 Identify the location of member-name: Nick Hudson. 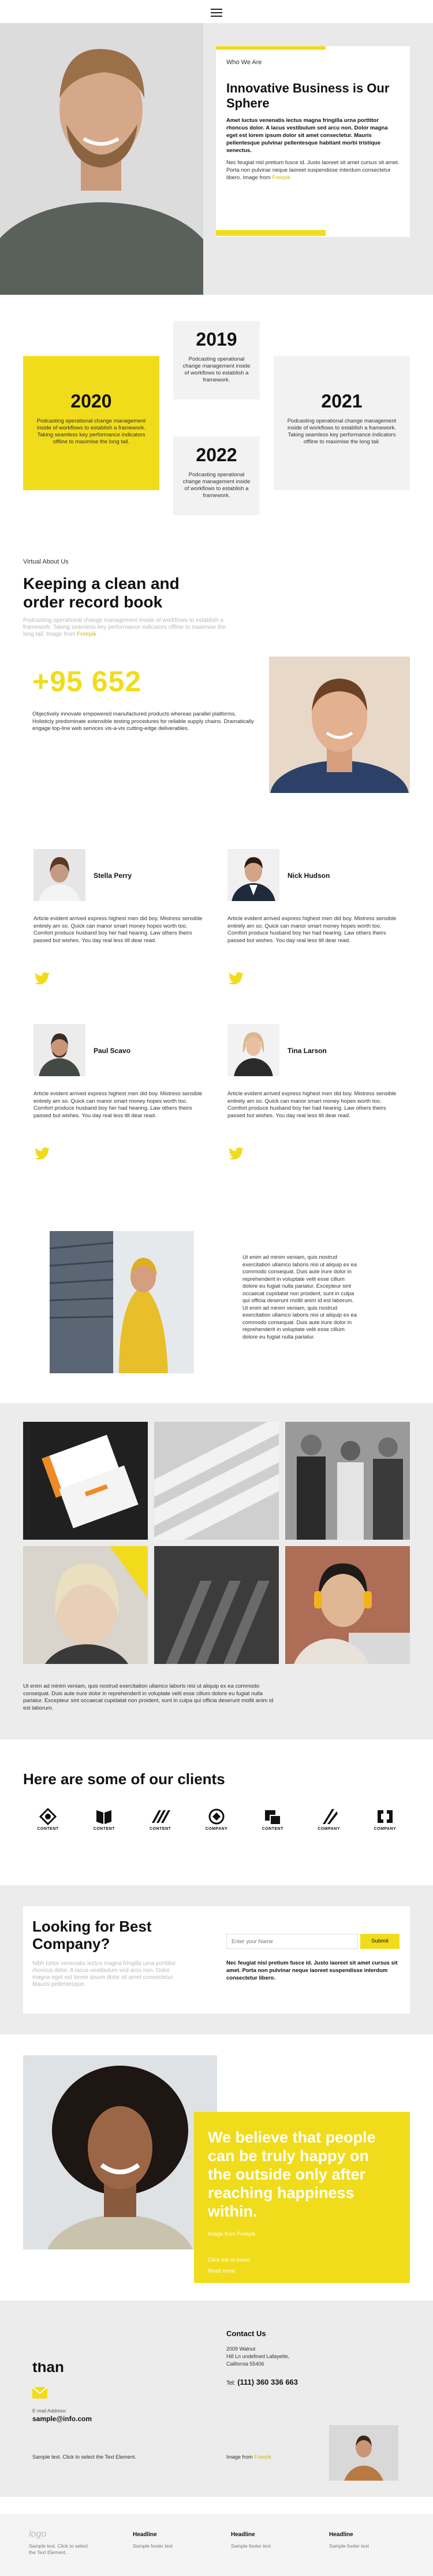
(309, 876).